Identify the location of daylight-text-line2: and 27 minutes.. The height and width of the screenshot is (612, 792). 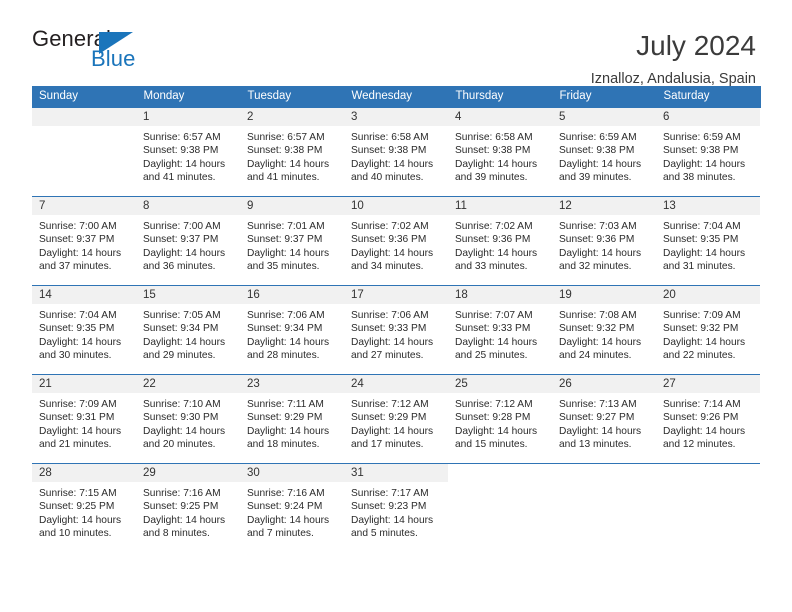
(387, 356).